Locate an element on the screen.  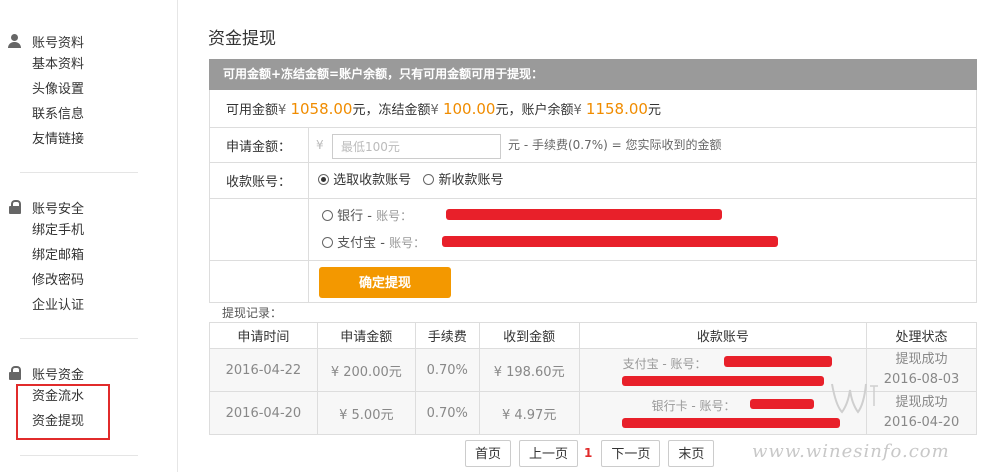
sidebar-group-account-profile: 账号资料 基本资料 头像设置 联系信息 友情链接 is located at coordinates (89, 91).